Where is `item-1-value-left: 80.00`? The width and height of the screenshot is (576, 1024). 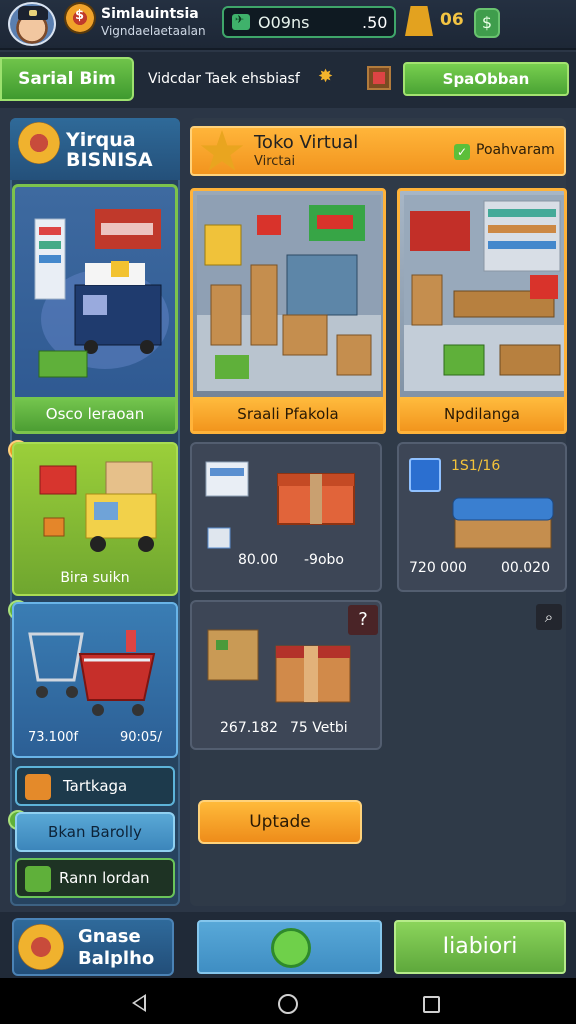 item-1-value-left: 80.00 is located at coordinates (258, 560).